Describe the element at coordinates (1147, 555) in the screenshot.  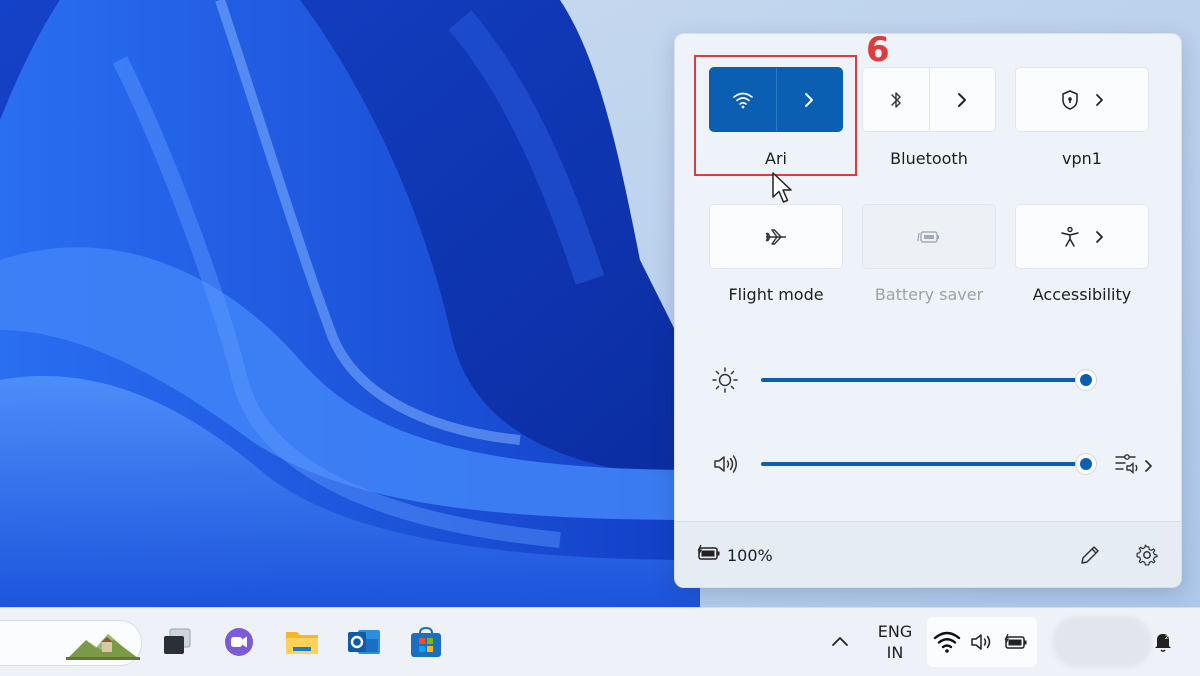
I see `gear-icon` at that location.